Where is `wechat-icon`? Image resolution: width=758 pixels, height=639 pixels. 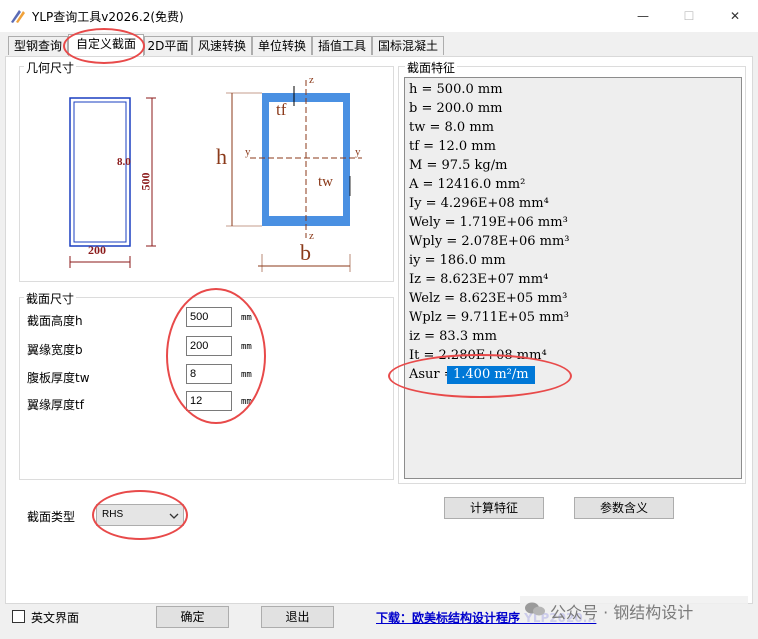 wechat-icon is located at coordinates (535, 609).